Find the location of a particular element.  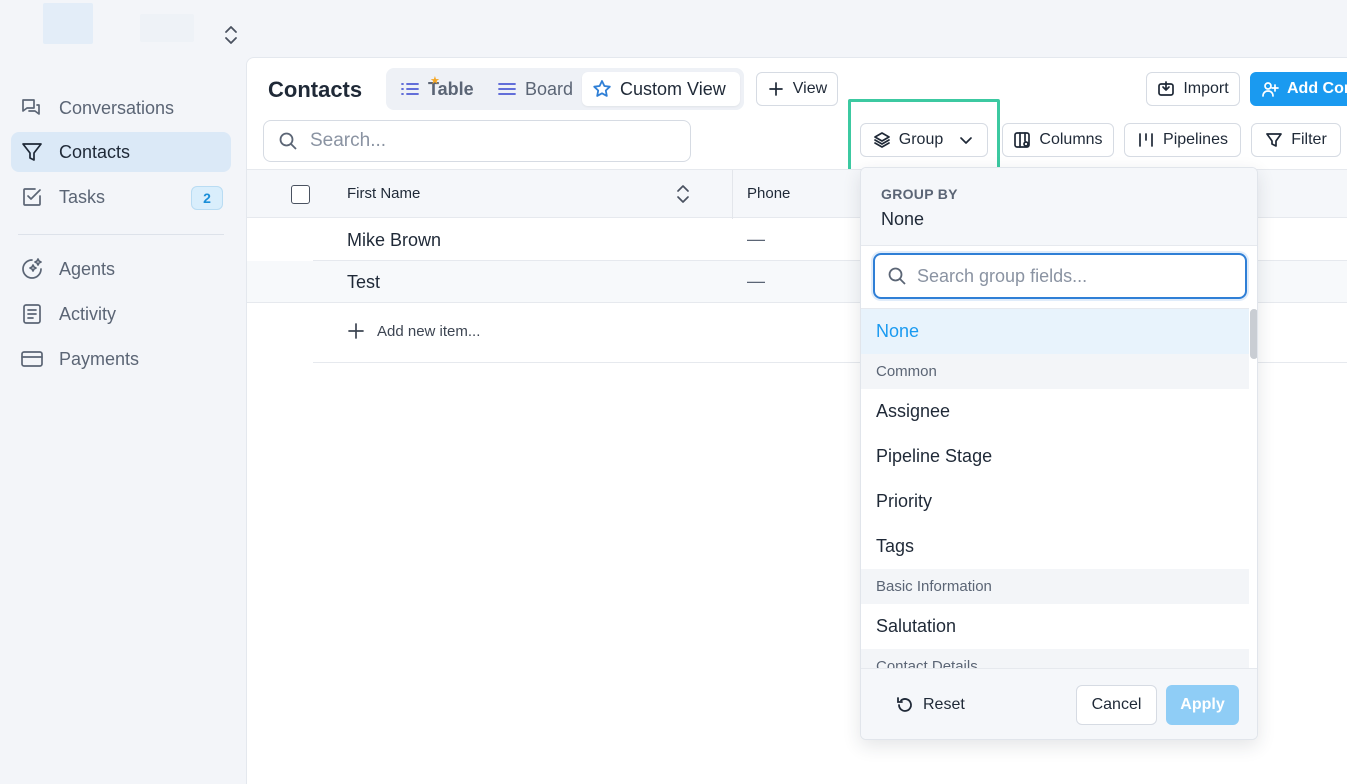

import-button: Import is located at coordinates (1193, 89).